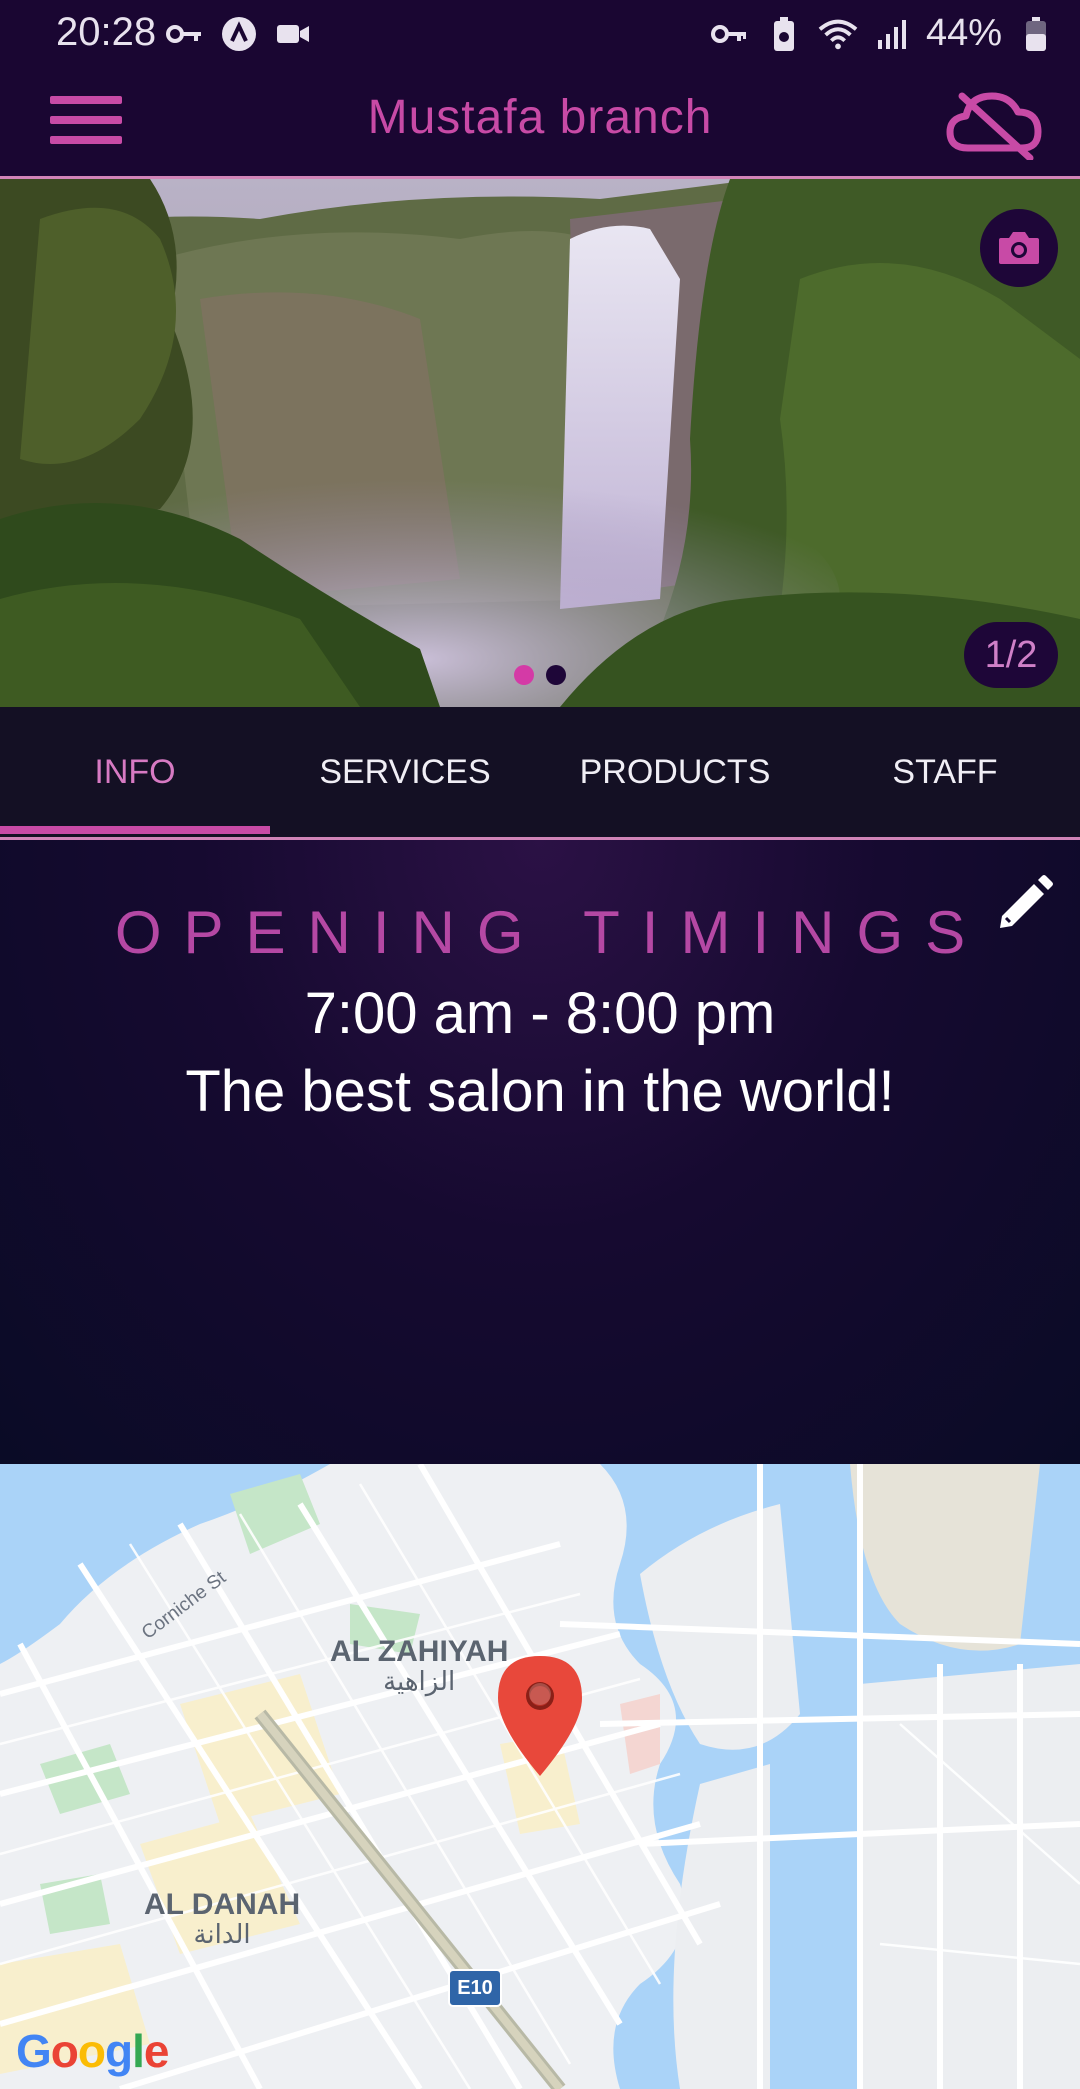 This screenshot has height=2089, width=1080. Describe the element at coordinates (551, 932) in the screenshot. I see `opening-timings-heading: OPENING TIMINGS` at that location.